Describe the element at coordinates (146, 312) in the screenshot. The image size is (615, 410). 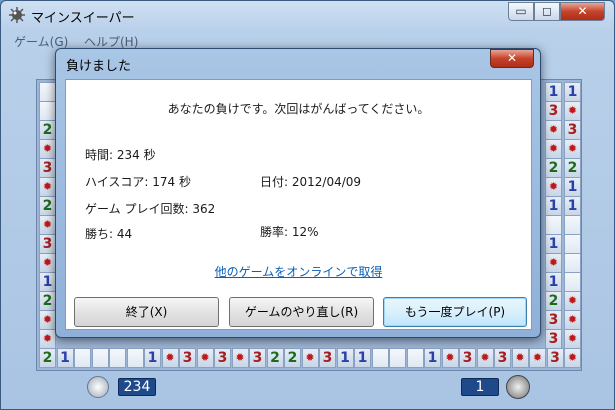
I see `exit-button: 終了(X)` at that location.